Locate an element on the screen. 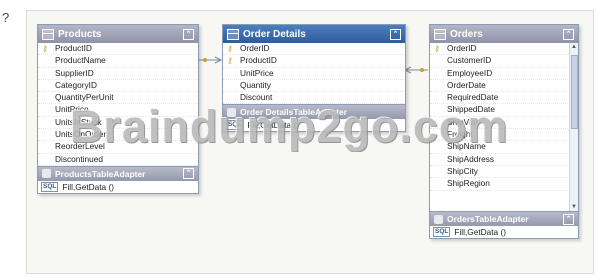  orders-scrollbar: ▲ ▼ is located at coordinates (573, 127).